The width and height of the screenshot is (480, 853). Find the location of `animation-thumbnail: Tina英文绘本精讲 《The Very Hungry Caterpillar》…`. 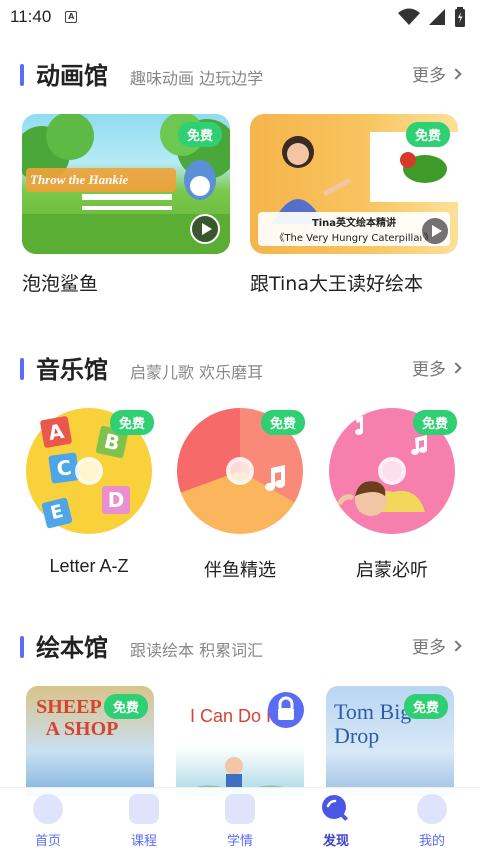

animation-thumbnail: Tina英文绘本精讲 《The Very Hungry Caterpillar》… is located at coordinates (354, 184).